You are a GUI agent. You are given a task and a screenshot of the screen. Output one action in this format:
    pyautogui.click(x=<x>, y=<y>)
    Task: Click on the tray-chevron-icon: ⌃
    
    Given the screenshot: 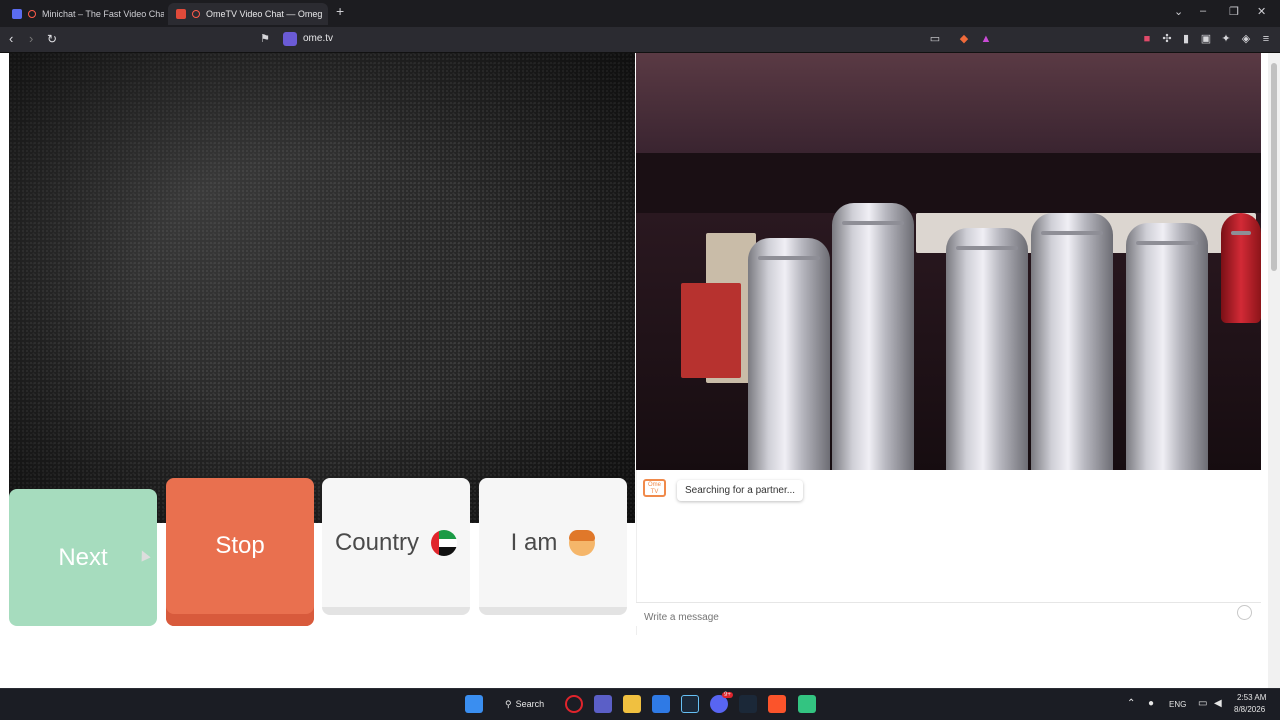 What is the action you would take?
    pyautogui.click(x=1131, y=703)
    